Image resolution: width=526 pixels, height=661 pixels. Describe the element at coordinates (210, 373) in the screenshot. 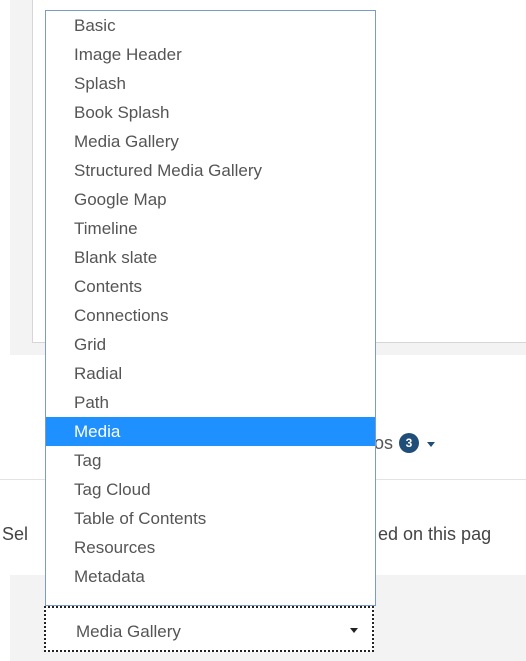

I see `dropdown-option: Radial` at that location.